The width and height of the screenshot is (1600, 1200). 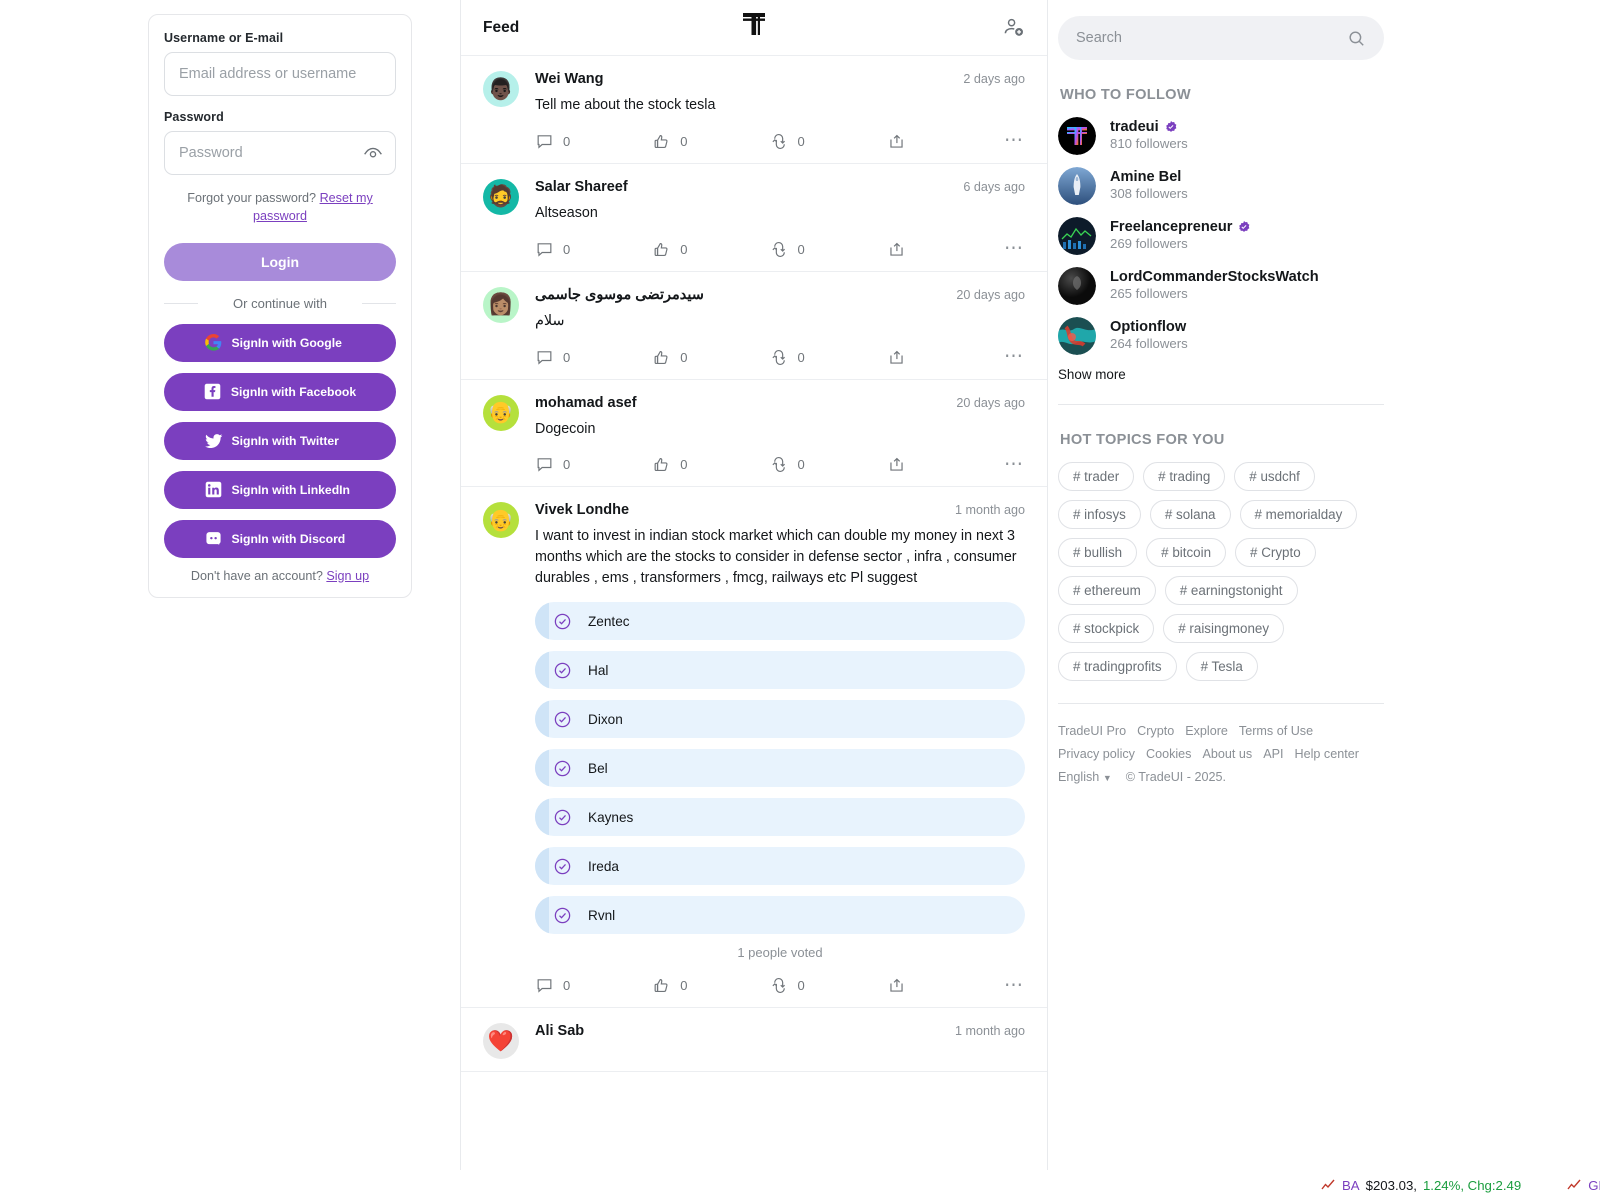 What do you see at coordinates (1098, 552) in the screenshot?
I see `topic-tag: # bullish` at bounding box center [1098, 552].